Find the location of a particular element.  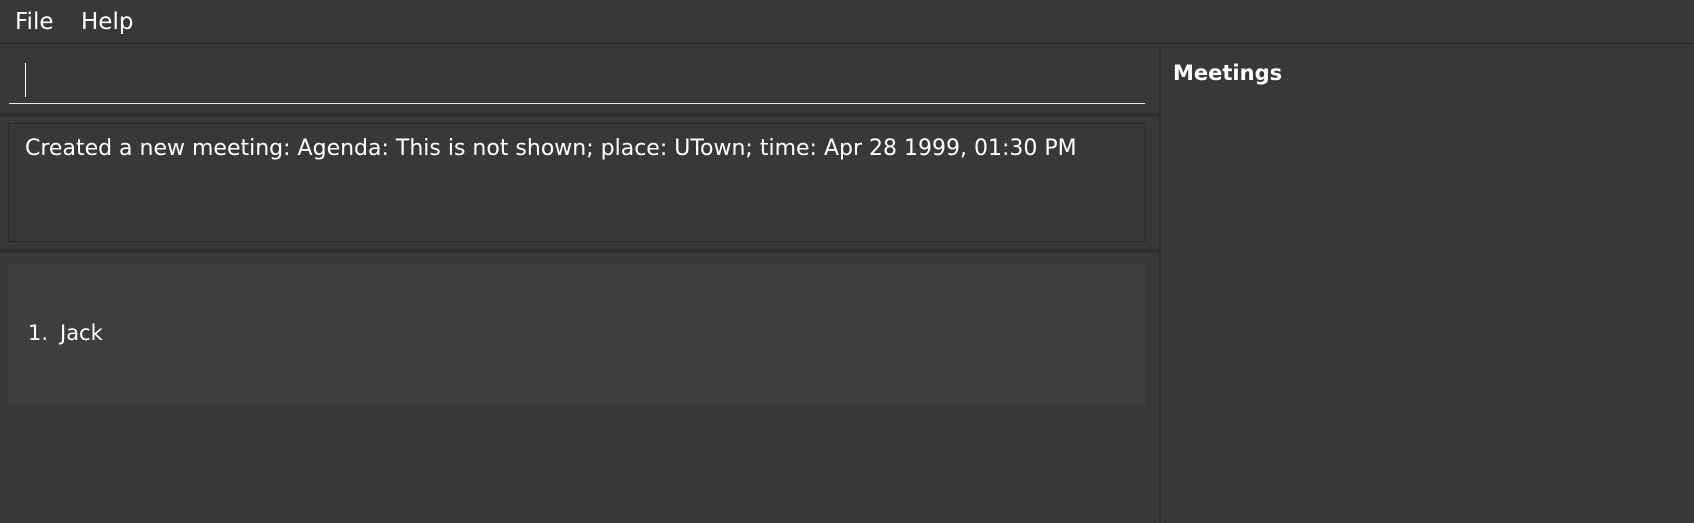

list-item-name: Jack is located at coordinates (81, 333).